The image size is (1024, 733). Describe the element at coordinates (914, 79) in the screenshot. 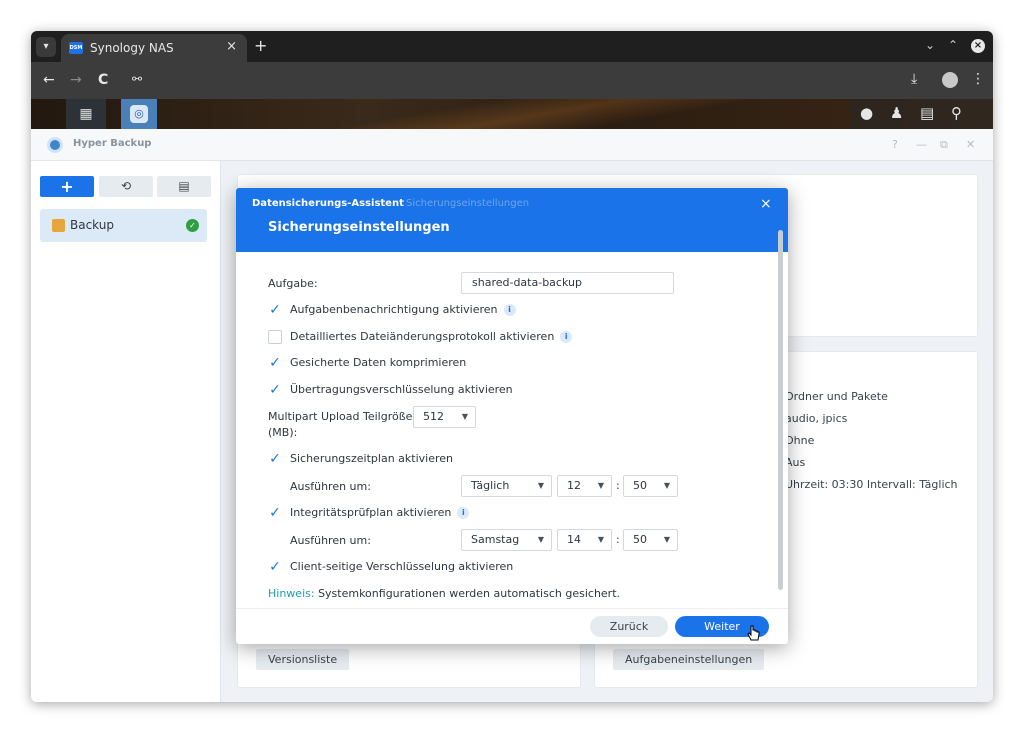

I see `download-icon: ⤓` at that location.